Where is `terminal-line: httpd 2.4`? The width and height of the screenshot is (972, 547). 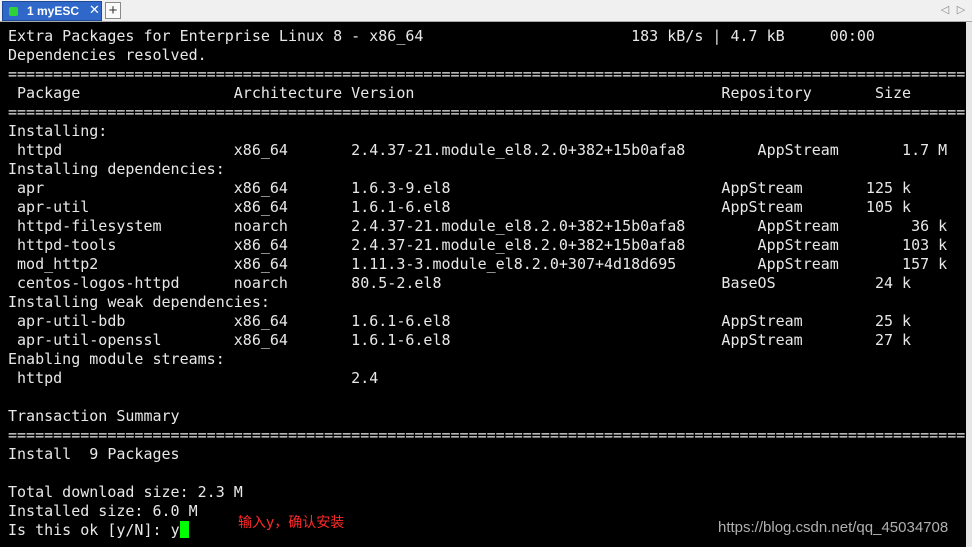
terminal-line: httpd 2.4 is located at coordinates (193, 378).